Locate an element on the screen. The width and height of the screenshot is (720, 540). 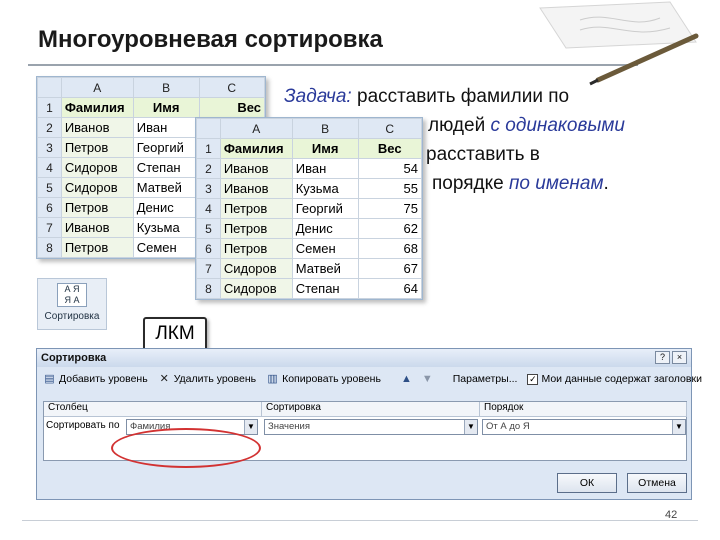
task-label: Задача: is located at coordinates (318, 96).